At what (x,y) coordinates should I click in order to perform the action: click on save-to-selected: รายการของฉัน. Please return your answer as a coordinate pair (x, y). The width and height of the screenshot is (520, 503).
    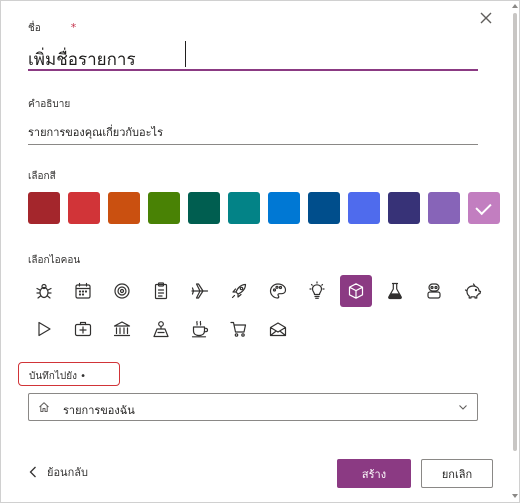
    Looking at the image, I should click on (99, 410).